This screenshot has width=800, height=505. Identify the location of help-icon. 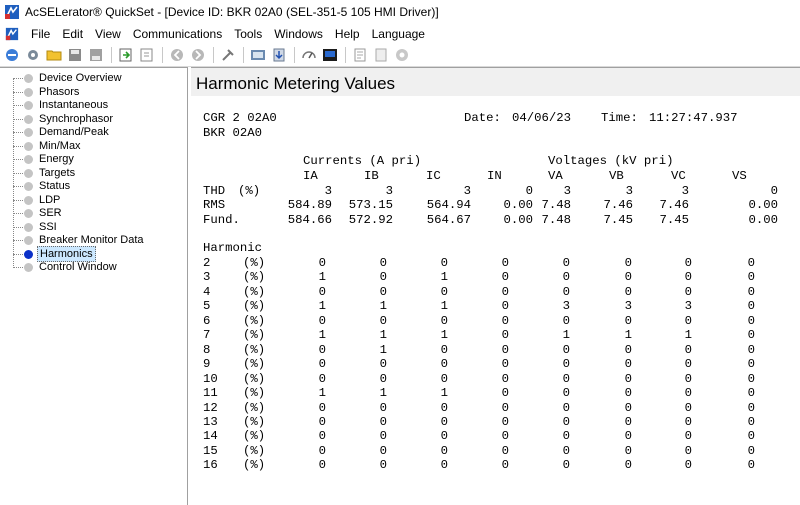
(402, 55).